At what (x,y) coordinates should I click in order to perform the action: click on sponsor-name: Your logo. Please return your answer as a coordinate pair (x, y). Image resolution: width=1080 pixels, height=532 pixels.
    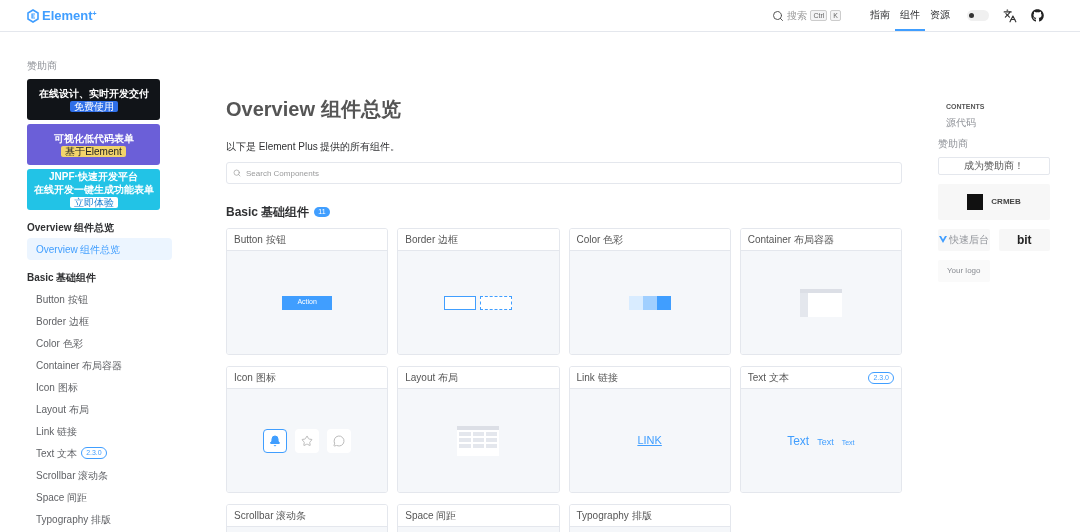
    Looking at the image, I should click on (964, 270).